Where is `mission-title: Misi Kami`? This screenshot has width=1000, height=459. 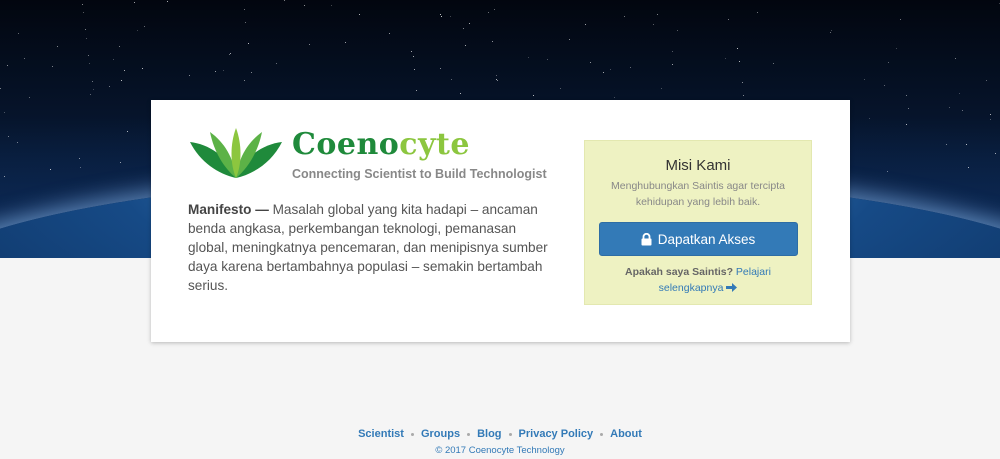
mission-title: Misi Kami is located at coordinates (698, 165).